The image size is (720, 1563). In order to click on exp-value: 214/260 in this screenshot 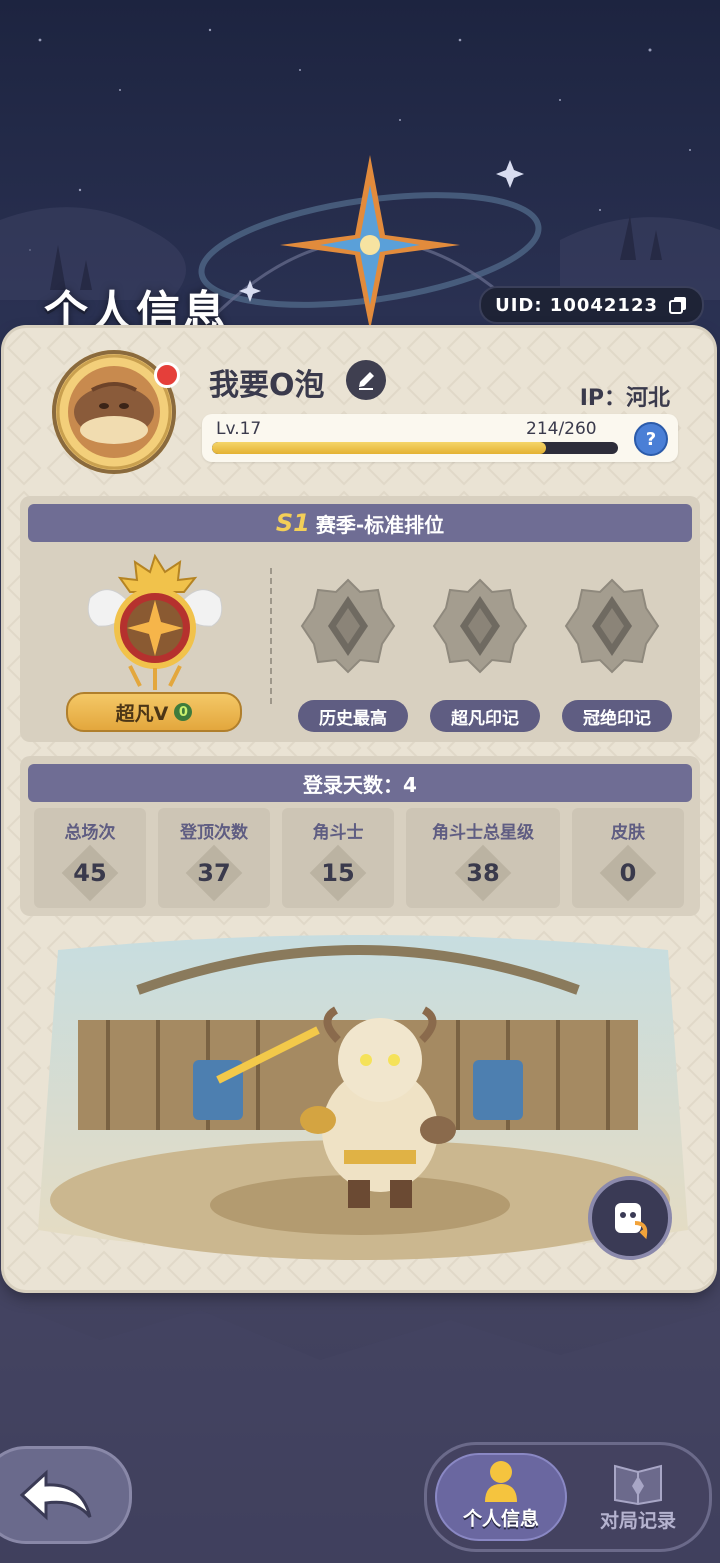, I will do `click(561, 429)`.